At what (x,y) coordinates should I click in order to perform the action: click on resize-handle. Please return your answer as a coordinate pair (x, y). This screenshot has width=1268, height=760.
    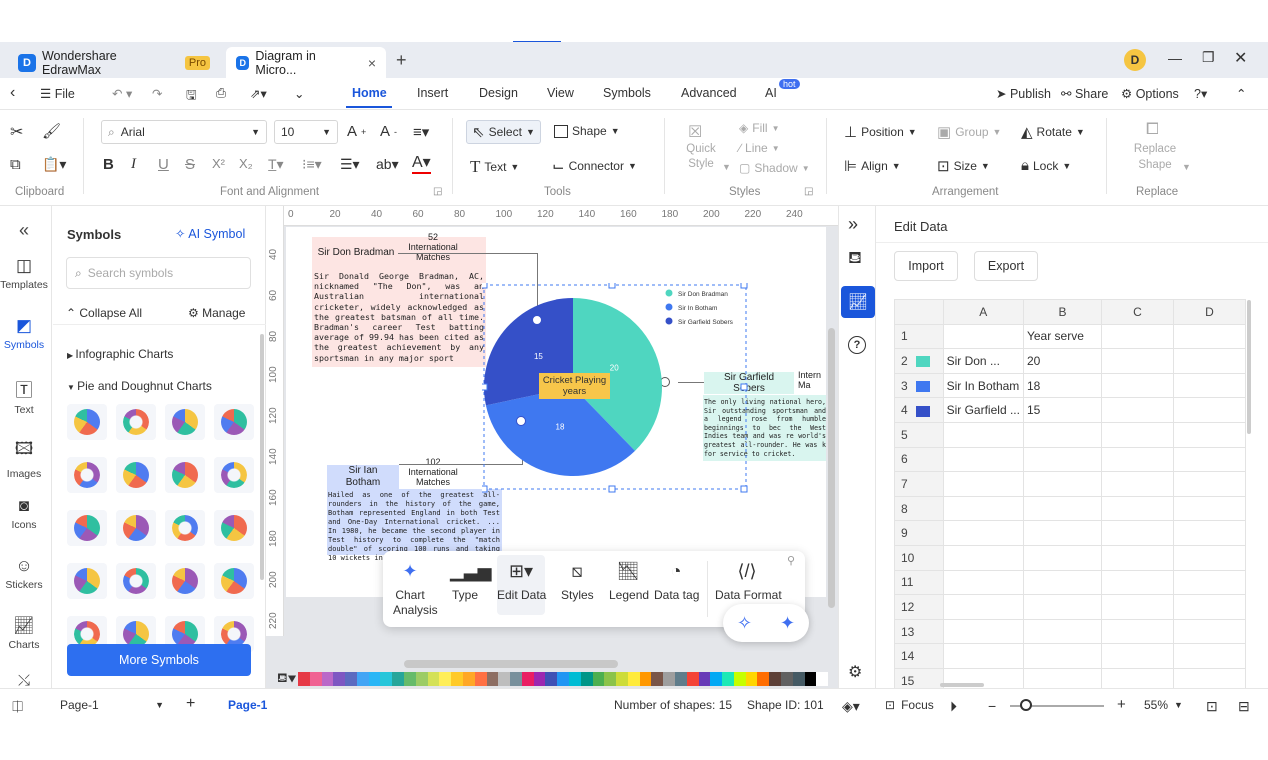
    Looking at the image, I should click on (744, 489).